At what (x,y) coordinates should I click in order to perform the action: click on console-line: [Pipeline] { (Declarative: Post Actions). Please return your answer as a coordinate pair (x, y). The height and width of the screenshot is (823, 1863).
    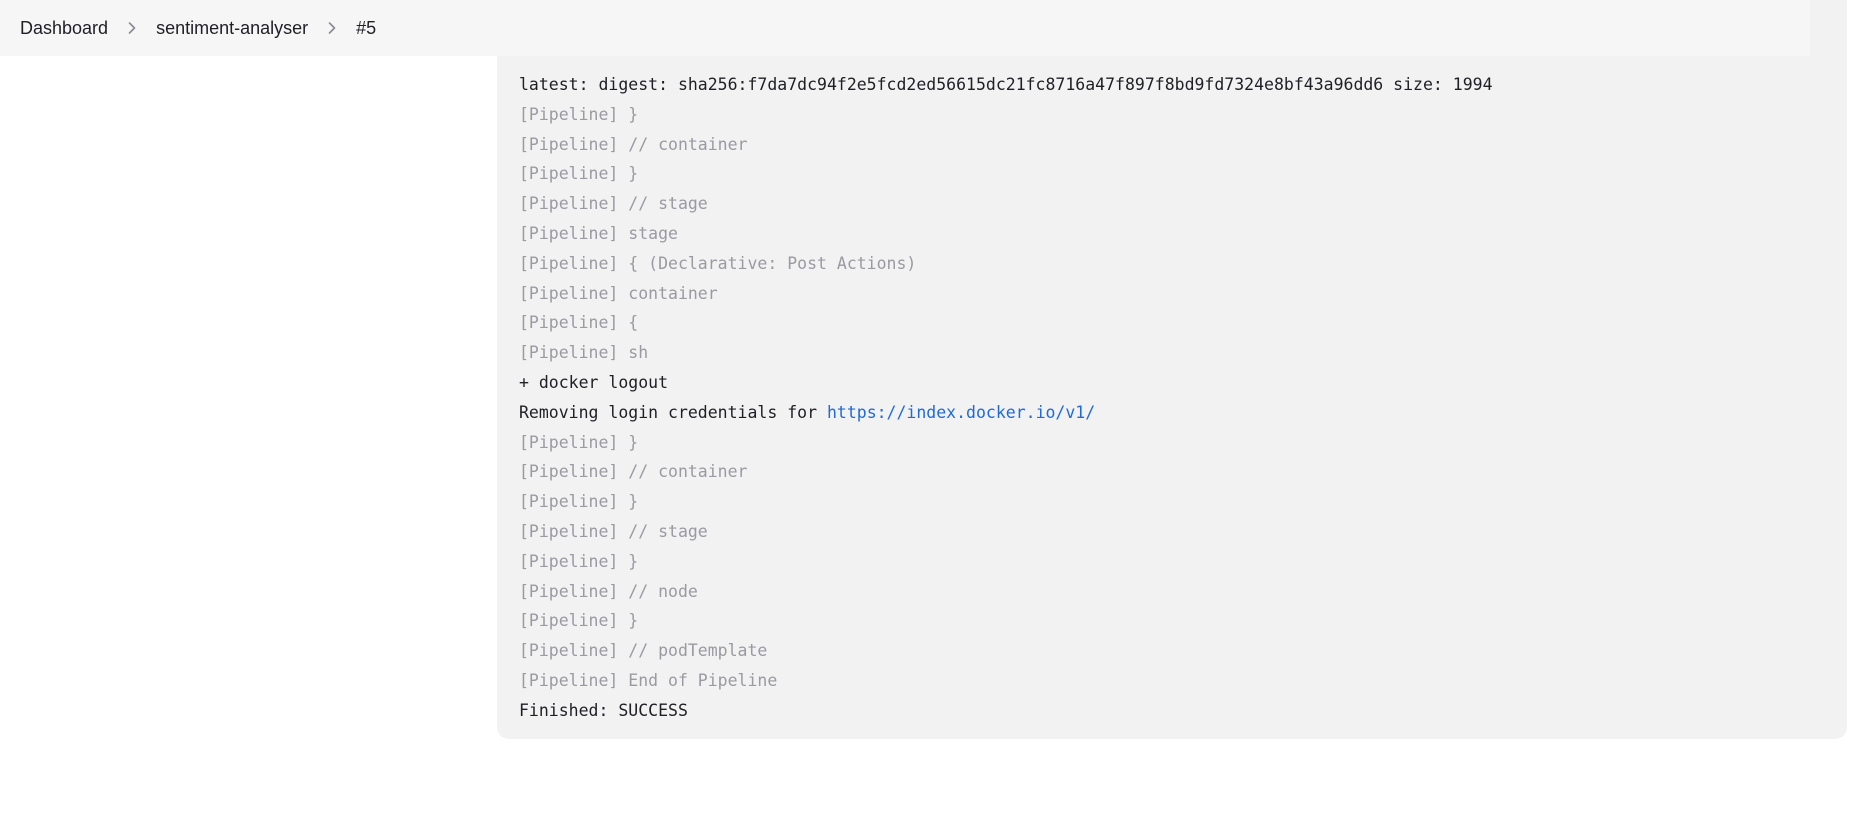
    Looking at the image, I should click on (718, 263).